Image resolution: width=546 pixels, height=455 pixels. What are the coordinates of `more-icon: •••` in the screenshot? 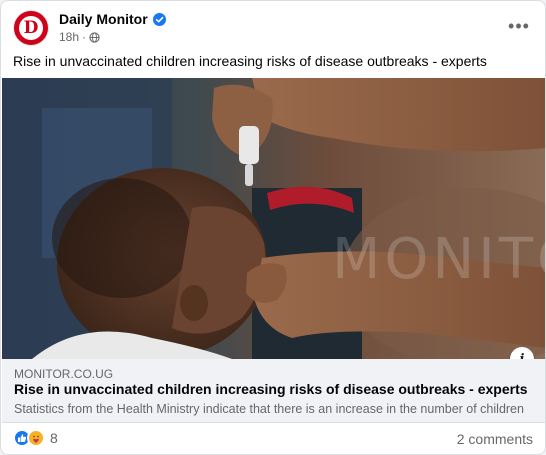 It's located at (519, 25).